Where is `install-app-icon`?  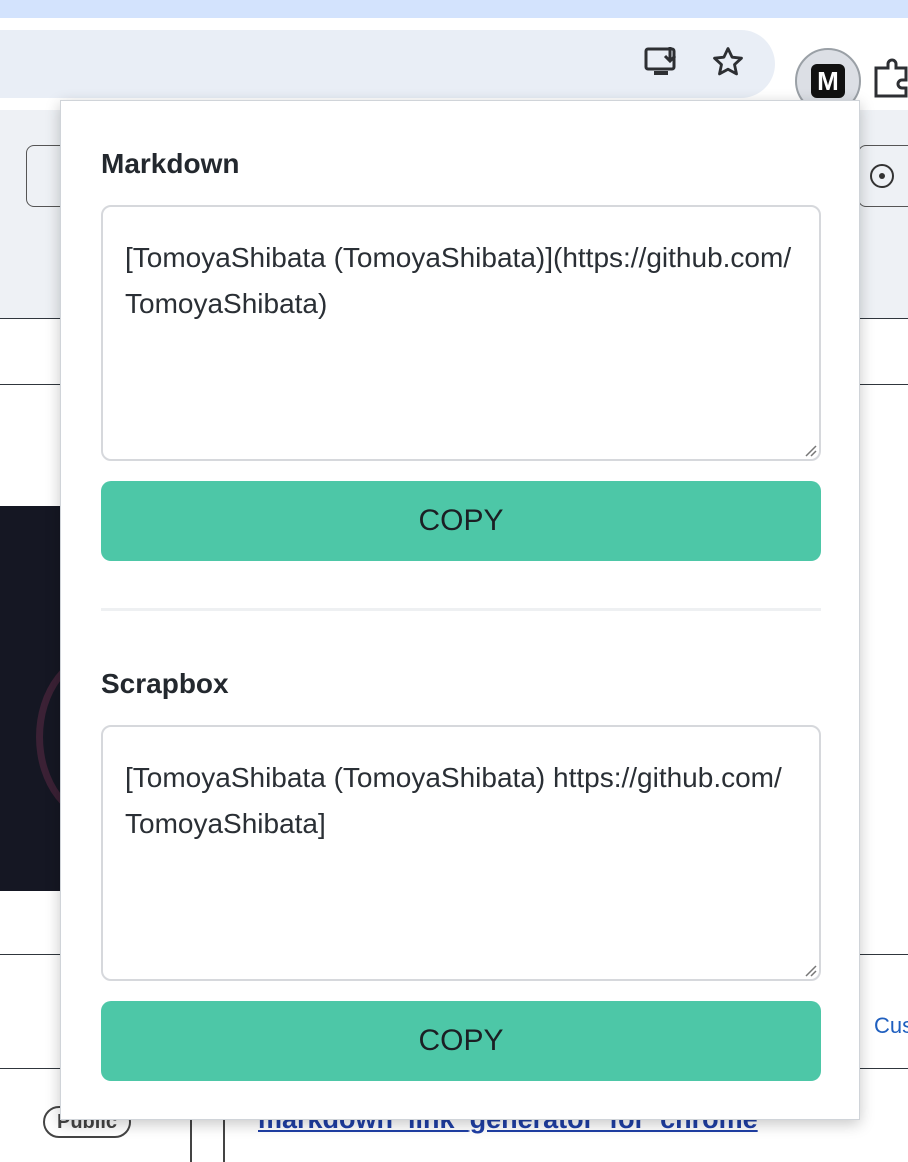
install-app-icon is located at coordinates (662, 62).